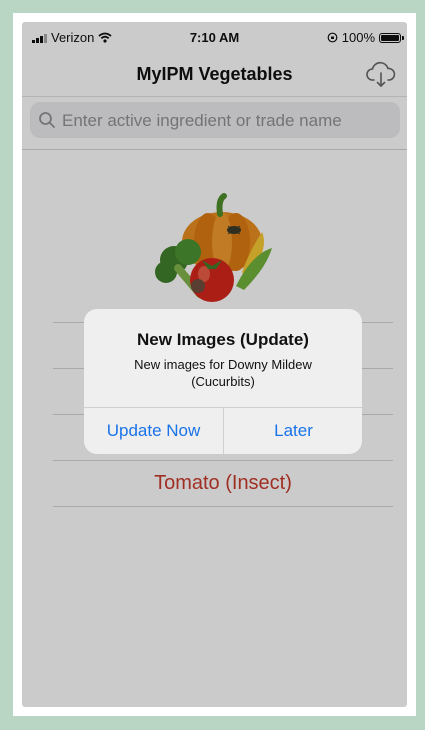  Describe the element at coordinates (153, 431) in the screenshot. I see `update-now-button: Update Now` at that location.